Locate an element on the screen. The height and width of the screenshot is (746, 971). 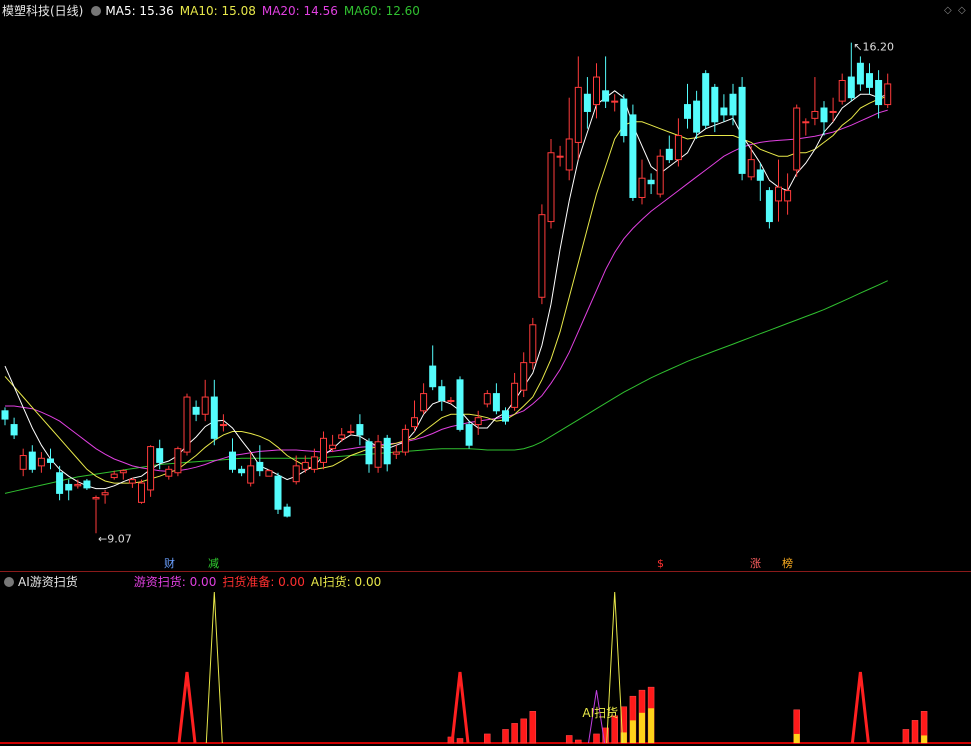
low-price-label: ←9.07 is located at coordinates (115, 538).